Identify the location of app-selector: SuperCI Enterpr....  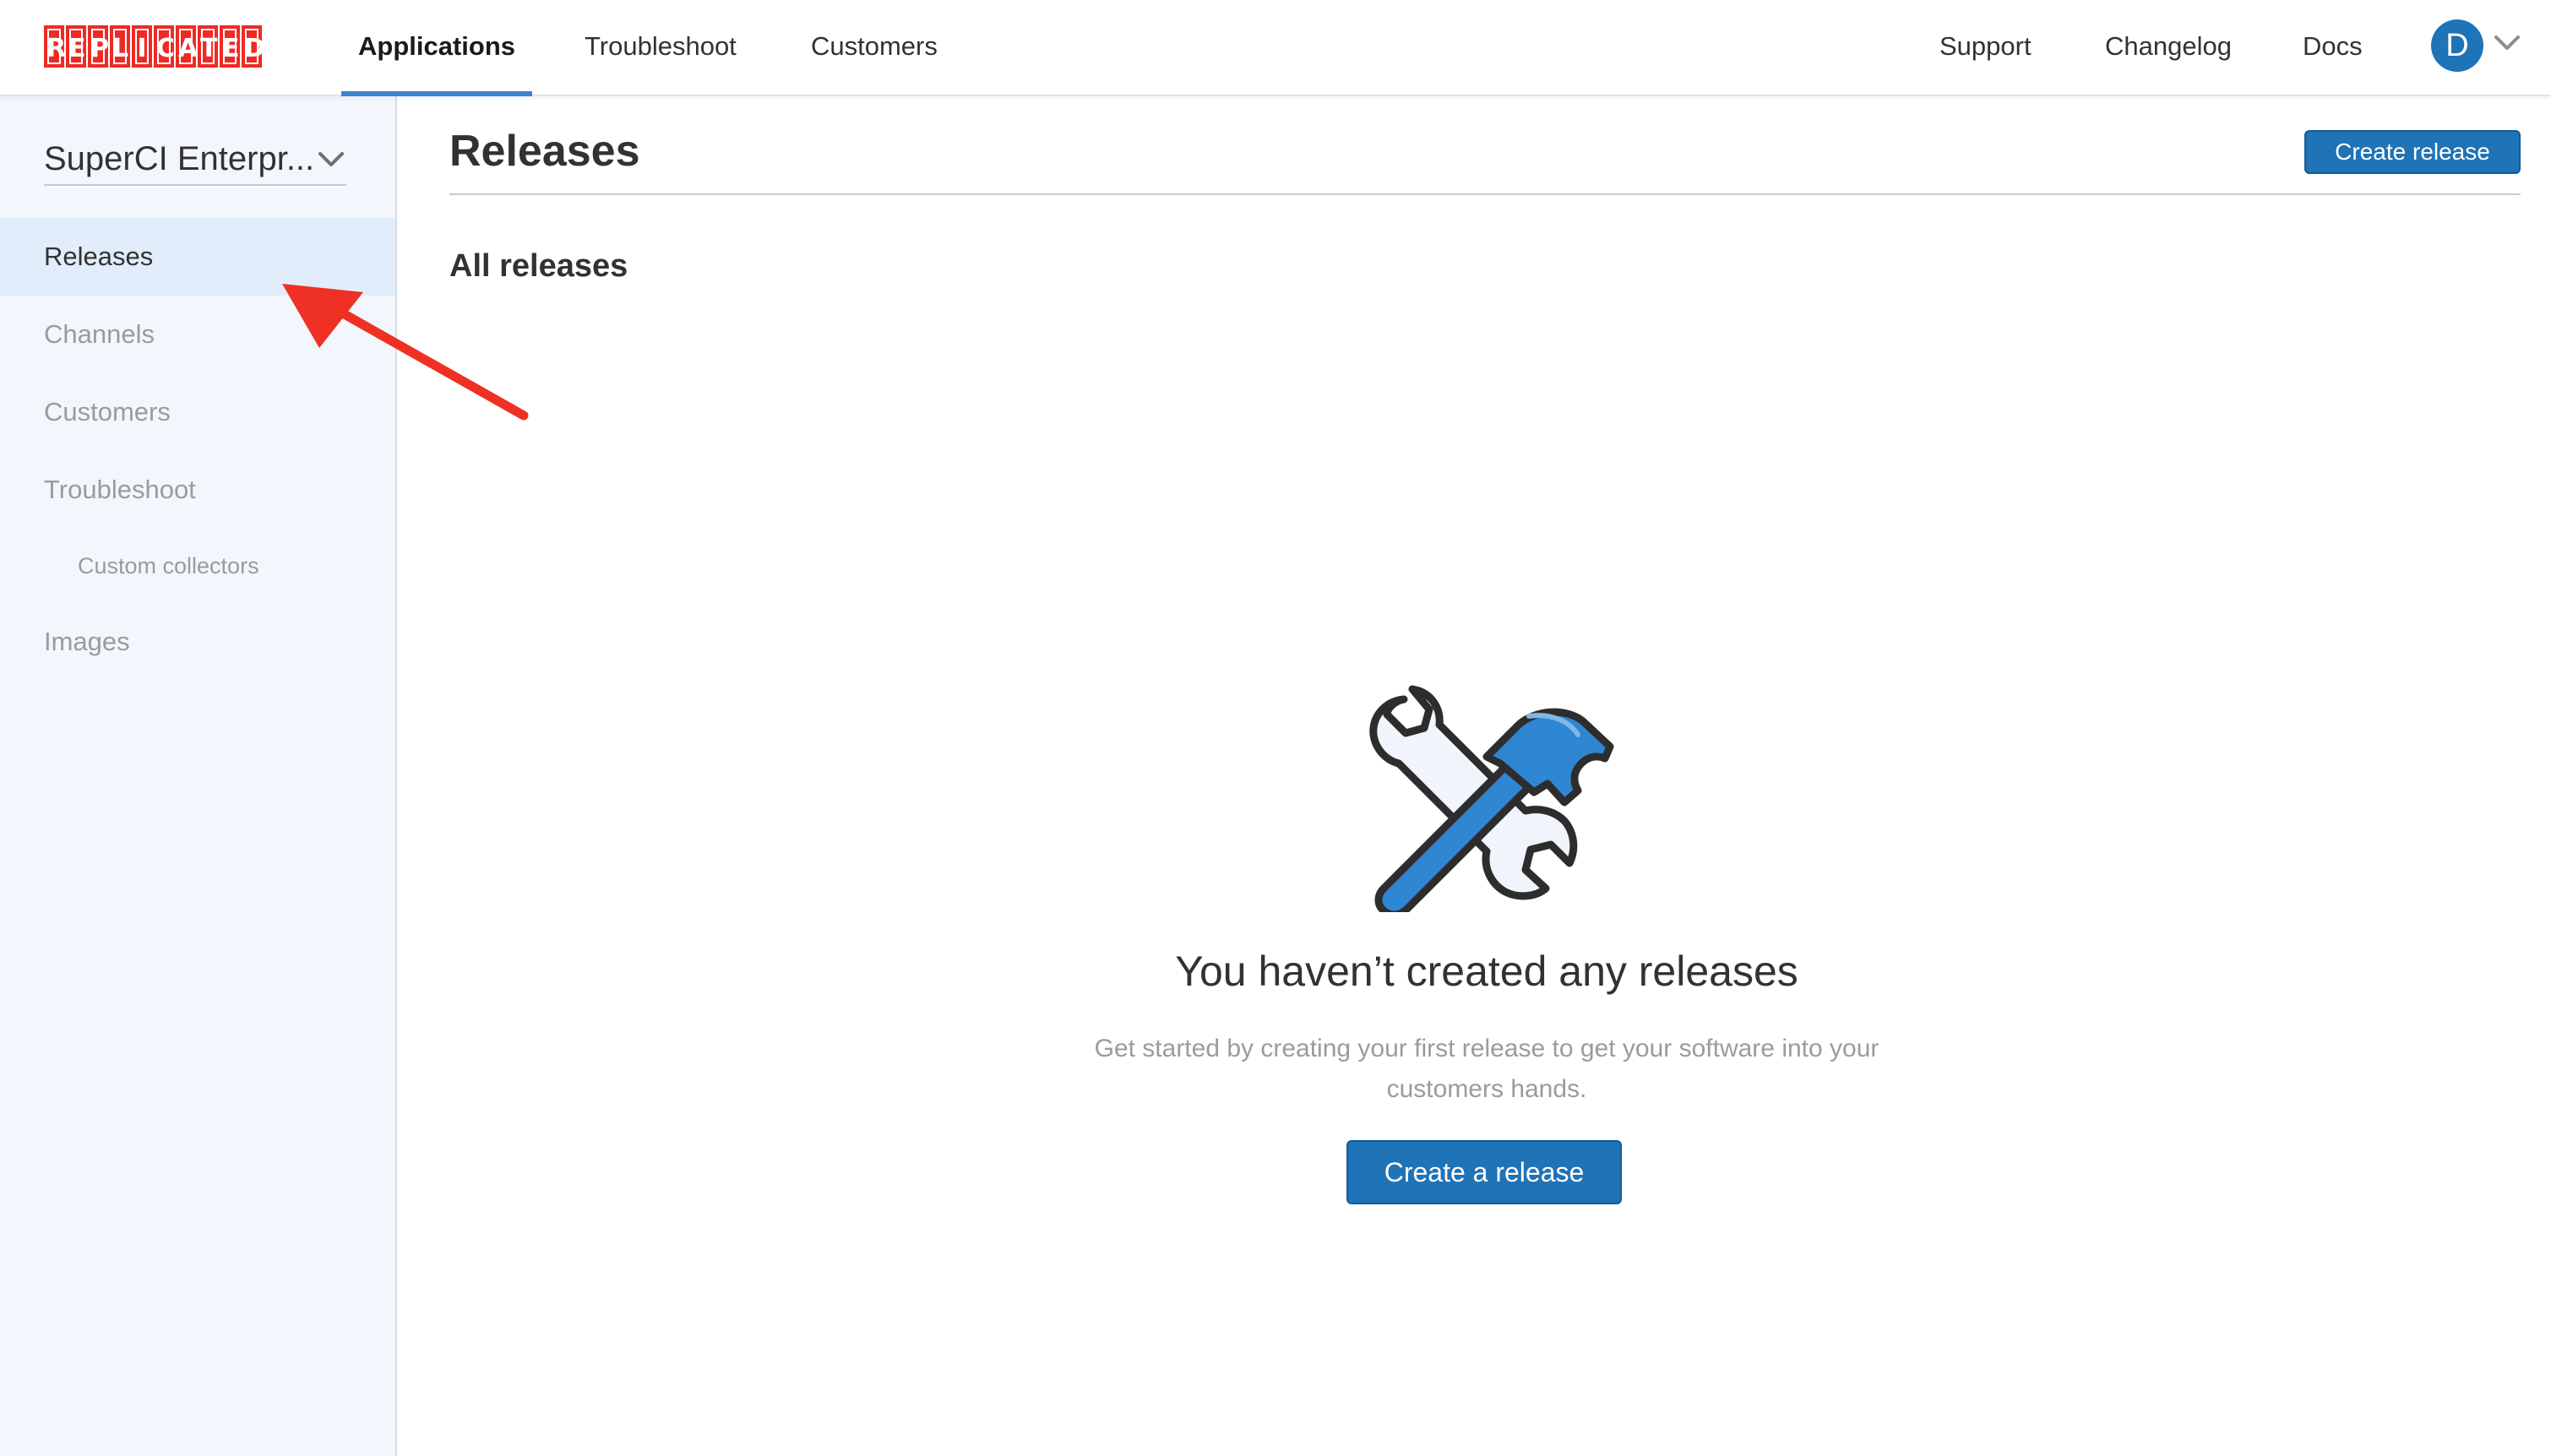
(195, 160).